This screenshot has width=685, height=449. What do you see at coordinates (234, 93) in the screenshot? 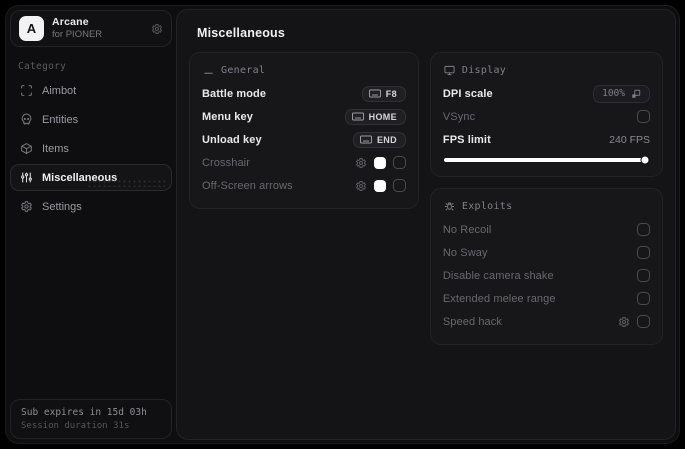
I see `setting-label: Battle mode` at bounding box center [234, 93].